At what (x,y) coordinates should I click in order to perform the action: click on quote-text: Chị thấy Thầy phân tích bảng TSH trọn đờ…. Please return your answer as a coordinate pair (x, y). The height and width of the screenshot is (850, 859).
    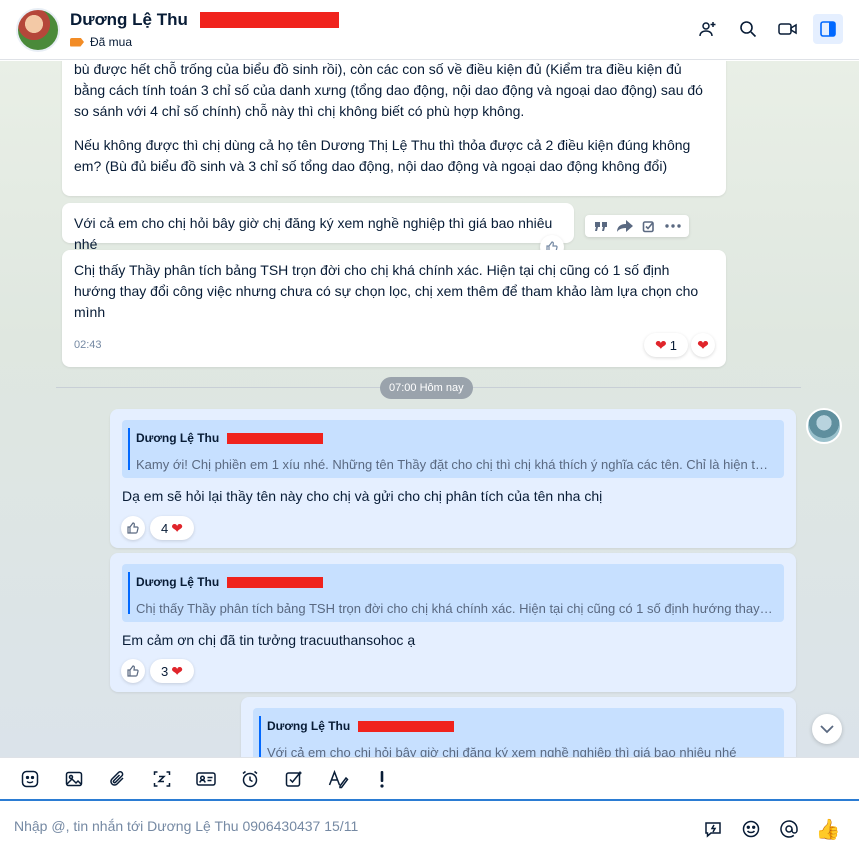
    Looking at the image, I should click on (455, 608).